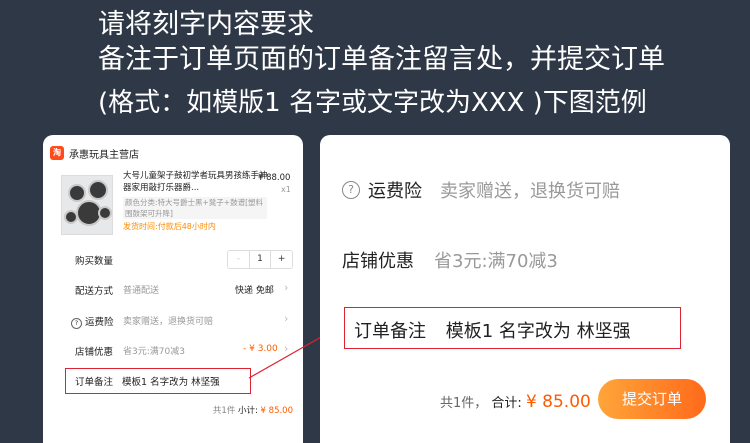 The image size is (750, 443). Describe the element at coordinates (558, 402) in the screenshot. I see `zoom-footer-total: ¥ 85.00` at that location.